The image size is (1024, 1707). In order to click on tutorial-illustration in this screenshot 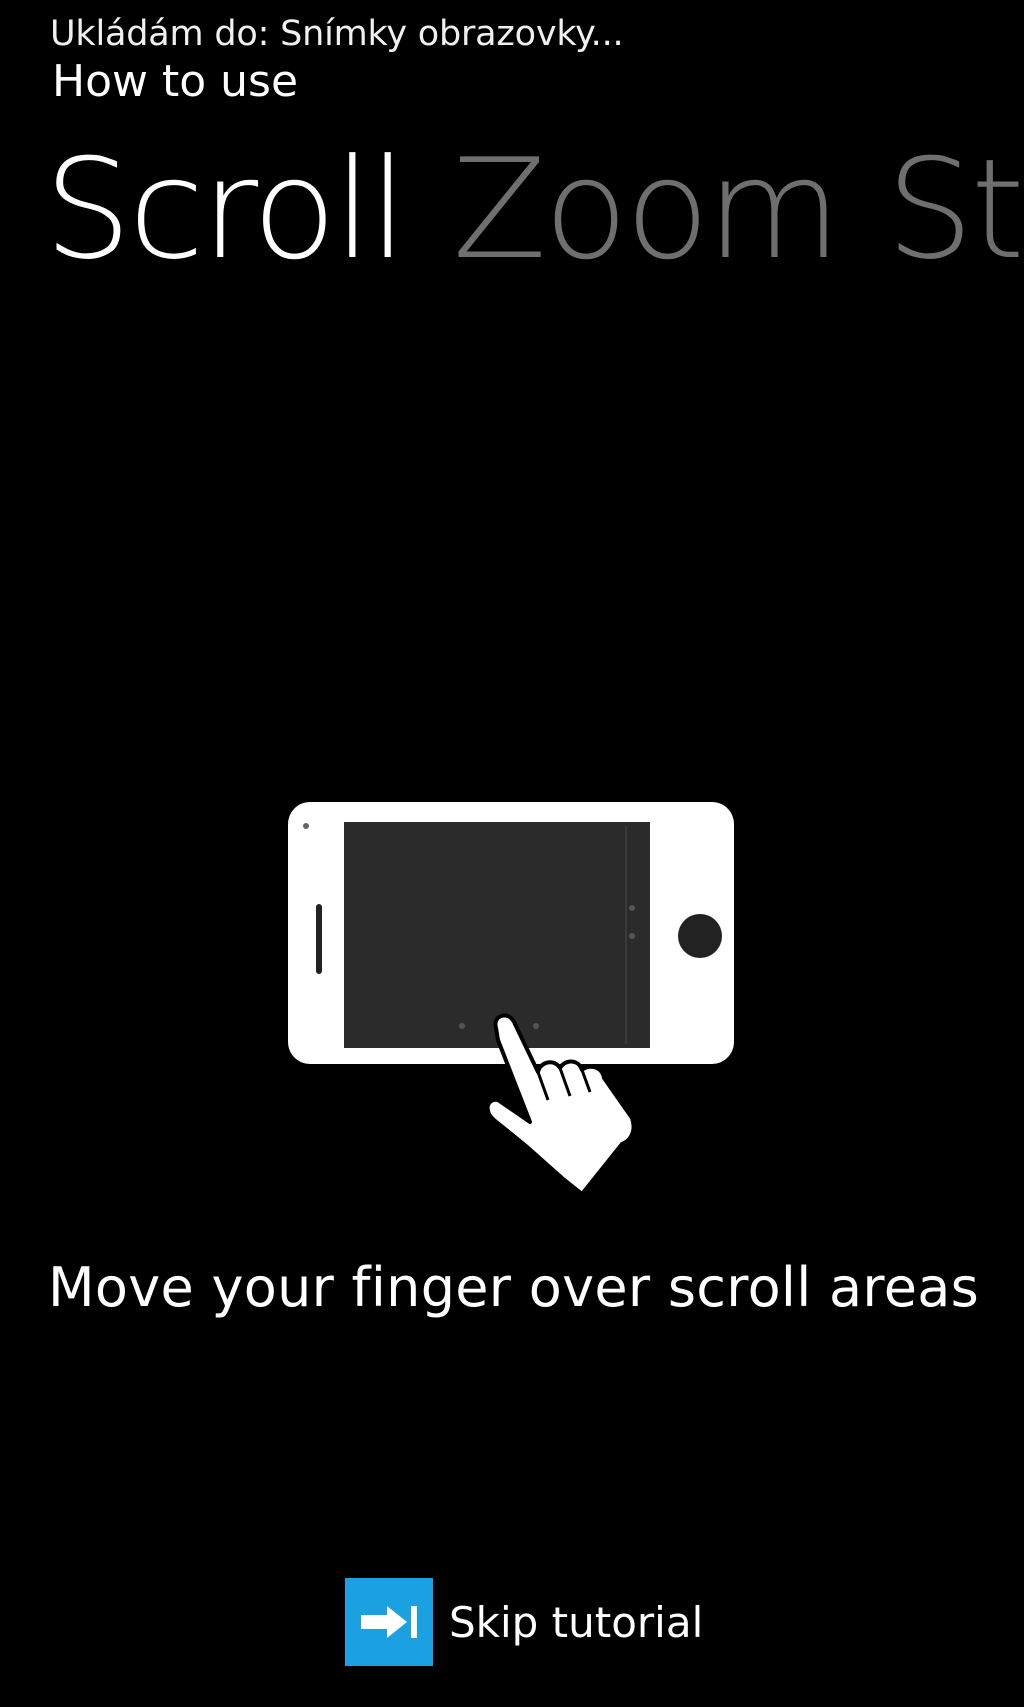, I will do `click(516, 1010)`.